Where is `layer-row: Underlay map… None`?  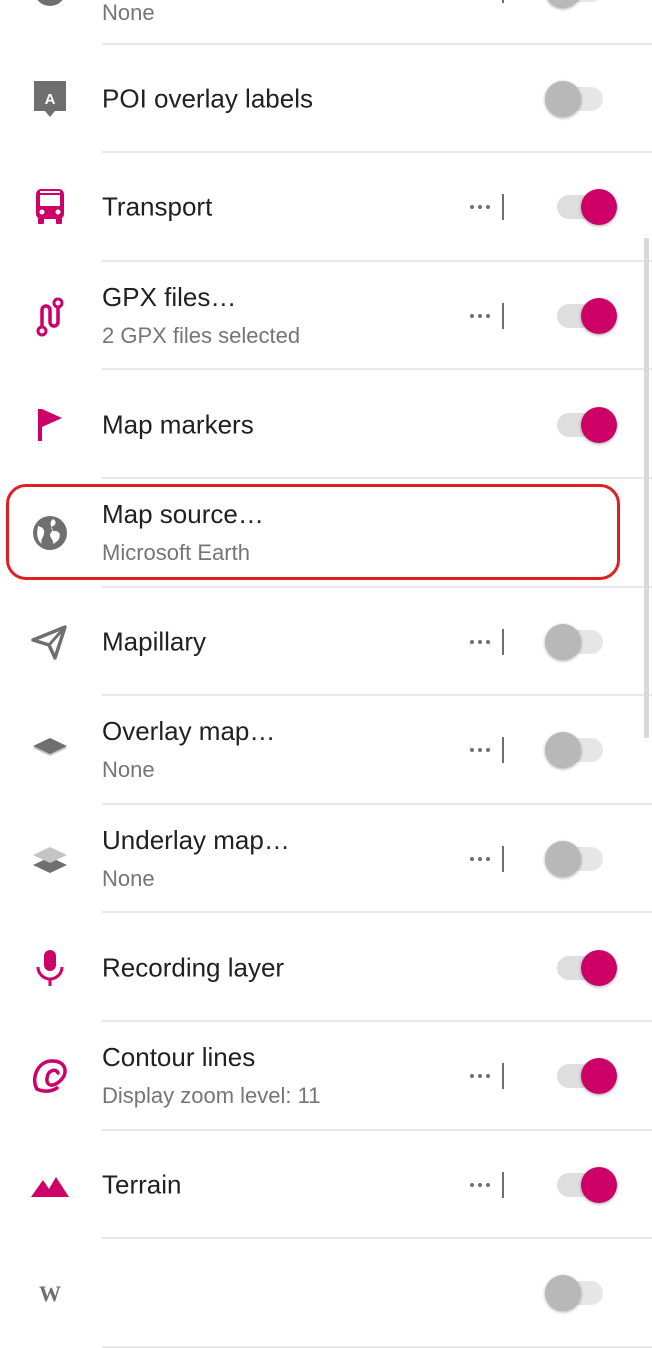 layer-row: Underlay map… None is located at coordinates (326, 859).